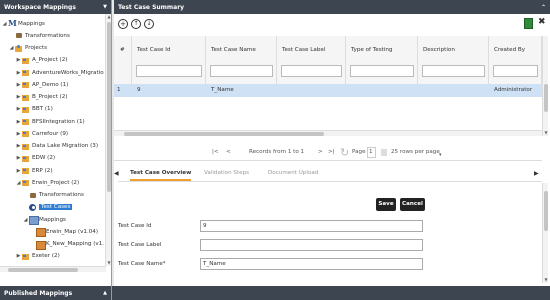 The height and width of the screenshot is (300, 550). Describe the element at coordinates (136, 24) in the screenshot. I see `move-up-icon: ↑` at that location.